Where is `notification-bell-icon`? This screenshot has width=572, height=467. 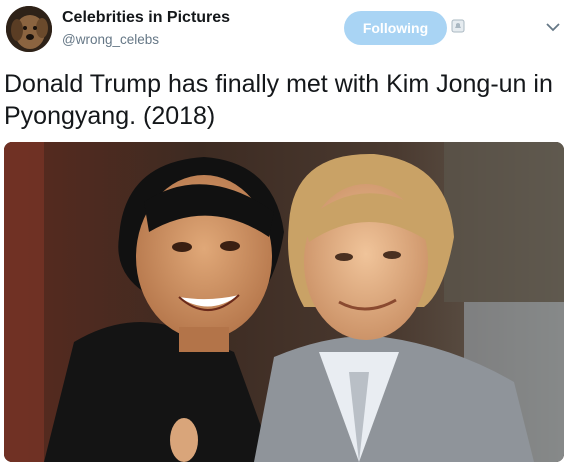
notification-bell-icon is located at coordinates (458, 26).